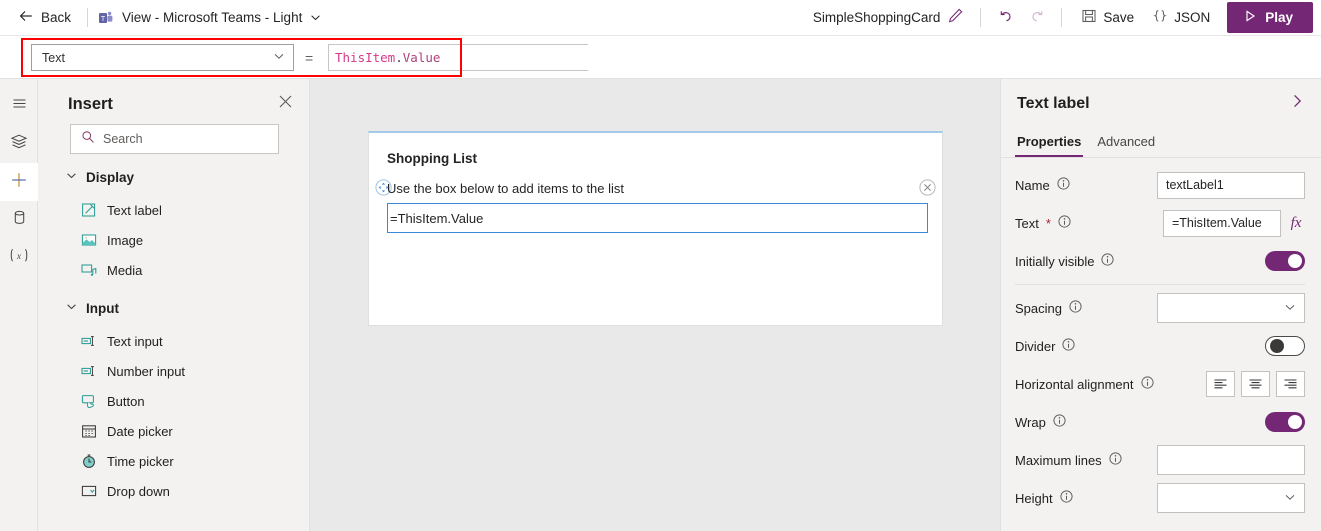 The width and height of the screenshot is (1321, 531). Describe the element at coordinates (1043, 223) in the screenshot. I see `property-label-wrap: Text *` at that location.